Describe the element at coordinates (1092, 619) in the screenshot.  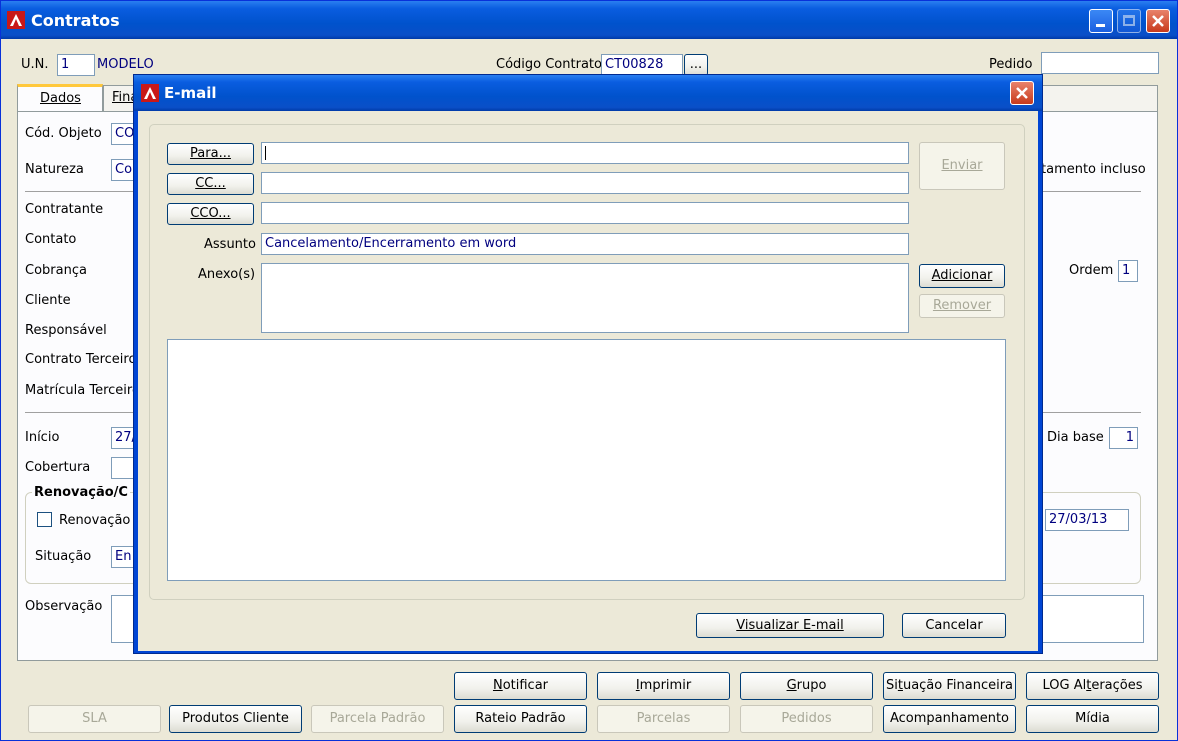
I see `observacao-textarea-right` at that location.